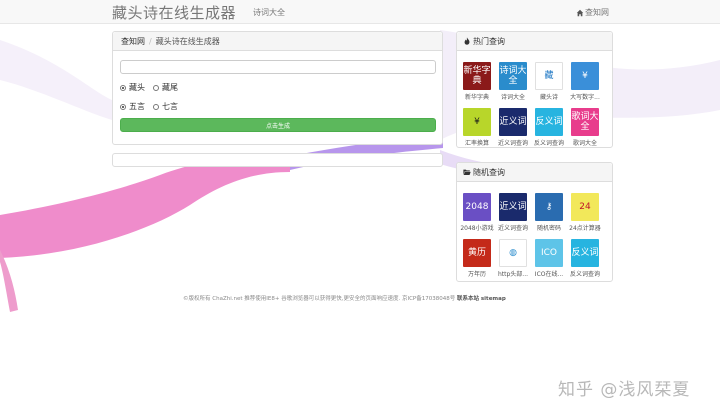 The width and height of the screenshot is (720, 417). Describe the element at coordinates (489, 41) in the screenshot. I see `hot-tools-title: 热门查询` at that location.